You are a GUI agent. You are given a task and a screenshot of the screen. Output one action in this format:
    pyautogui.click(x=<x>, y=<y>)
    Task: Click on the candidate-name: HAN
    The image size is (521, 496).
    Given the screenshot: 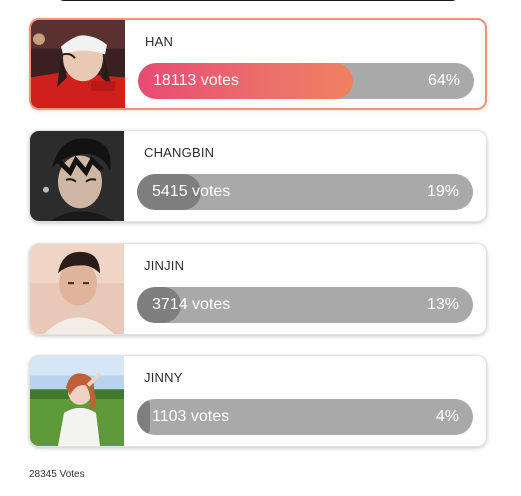 What is the action you would take?
    pyautogui.click(x=159, y=41)
    